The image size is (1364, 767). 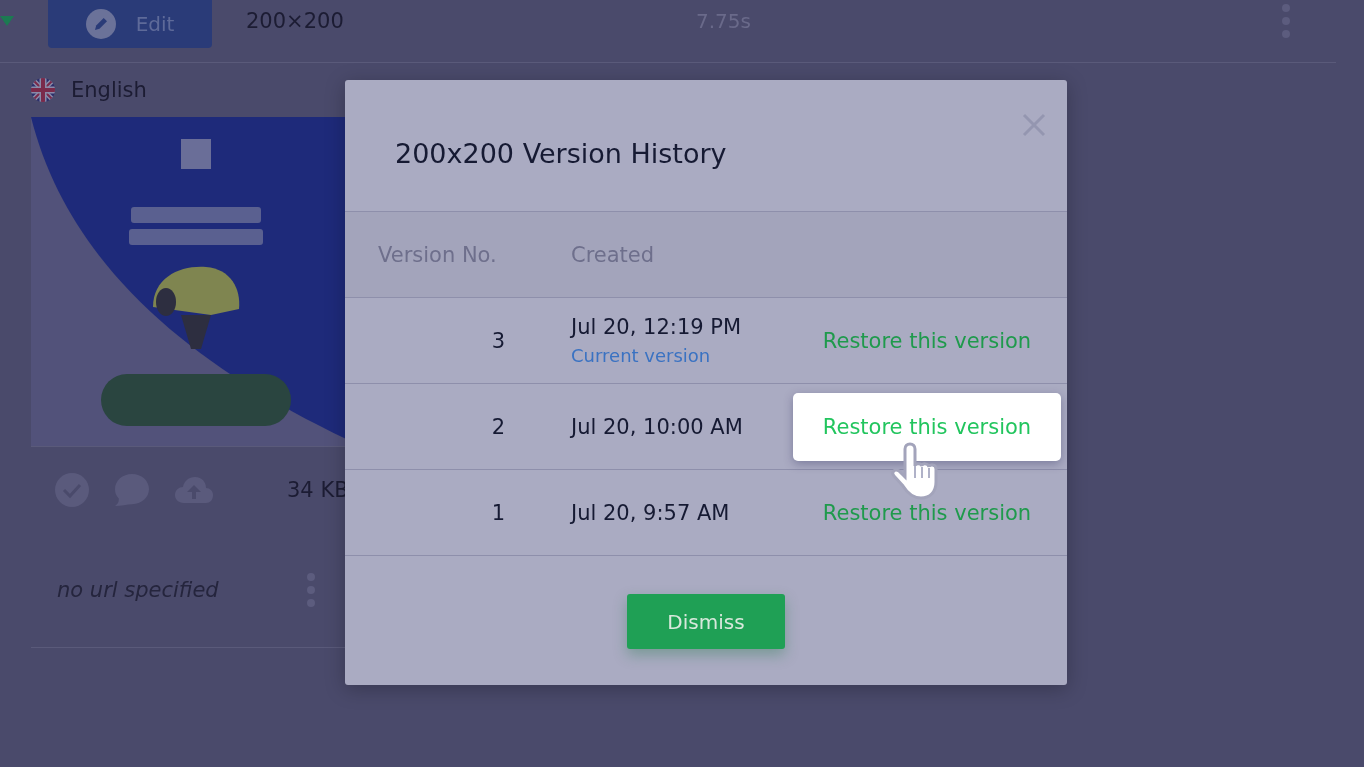 I want to click on dismiss-button: Dismiss, so click(x=706, y=621).